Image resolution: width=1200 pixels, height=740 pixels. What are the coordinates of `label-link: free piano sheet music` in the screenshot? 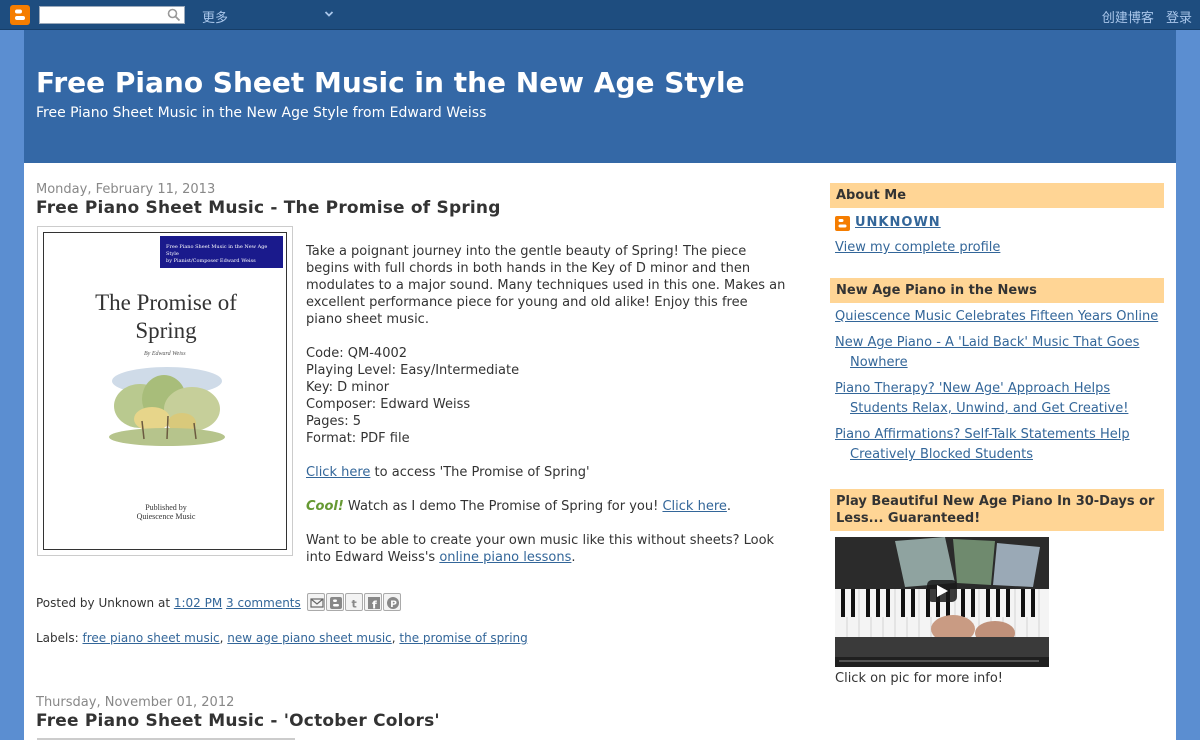 It's located at (150, 638).